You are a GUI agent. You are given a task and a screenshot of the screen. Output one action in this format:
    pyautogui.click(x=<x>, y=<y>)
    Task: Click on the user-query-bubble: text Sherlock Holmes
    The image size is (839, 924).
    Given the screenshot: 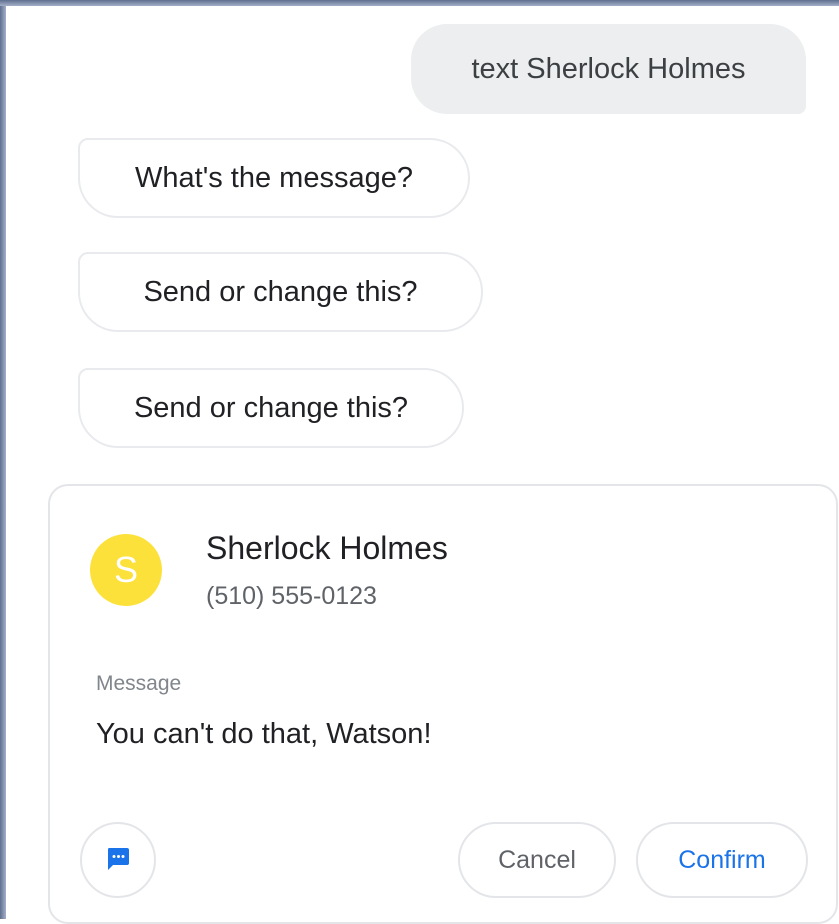 What is the action you would take?
    pyautogui.click(x=608, y=69)
    